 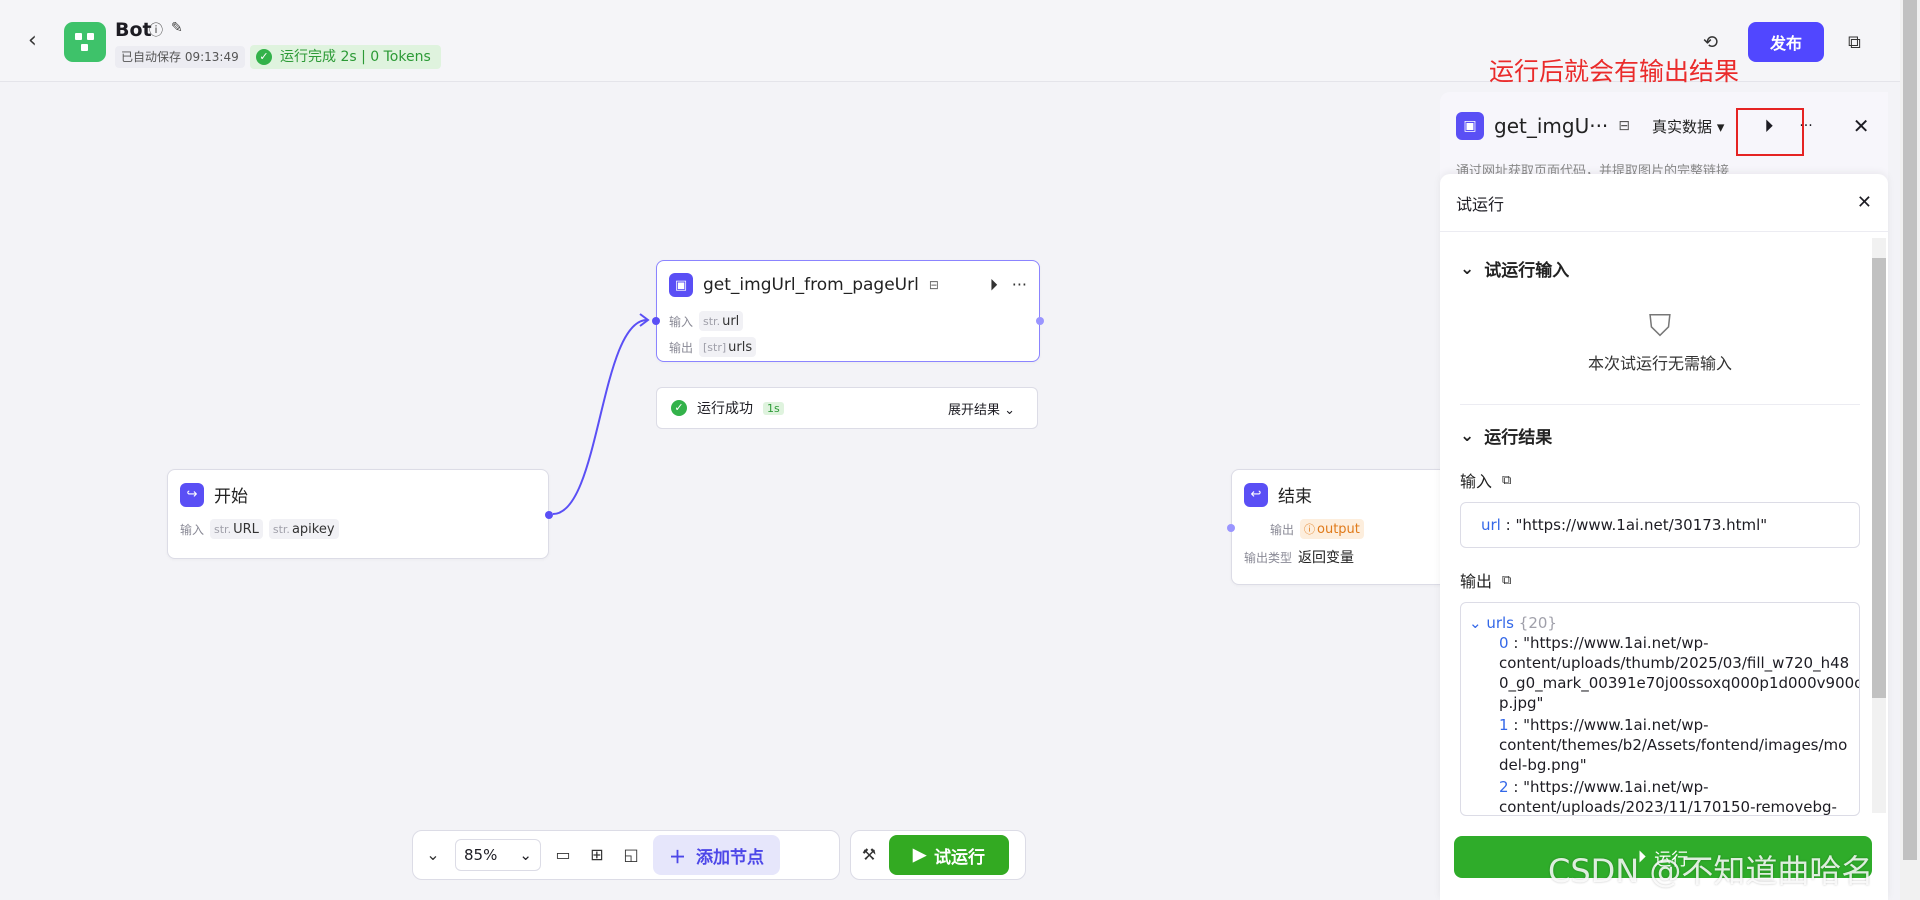 What do you see at coordinates (481, 855) in the screenshot?
I see `zoom-value: 85%` at bounding box center [481, 855].